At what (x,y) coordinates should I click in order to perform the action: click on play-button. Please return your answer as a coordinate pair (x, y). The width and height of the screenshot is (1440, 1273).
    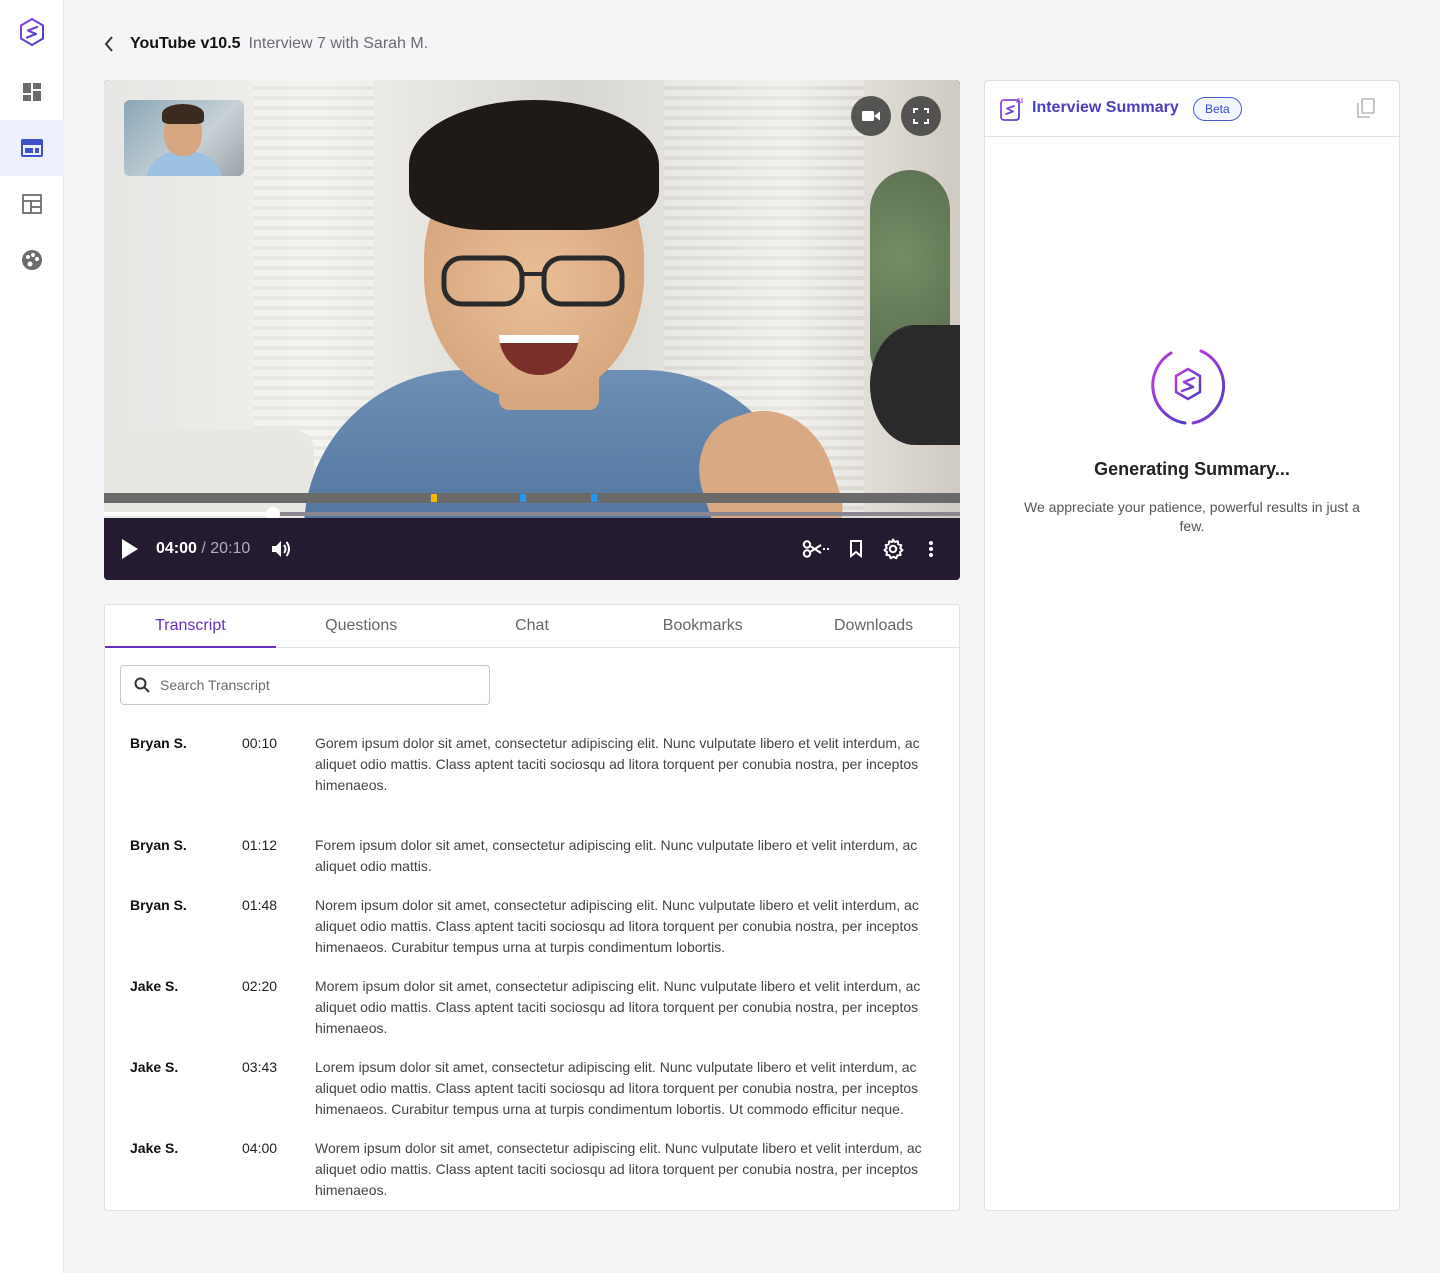
    Looking at the image, I should click on (131, 549).